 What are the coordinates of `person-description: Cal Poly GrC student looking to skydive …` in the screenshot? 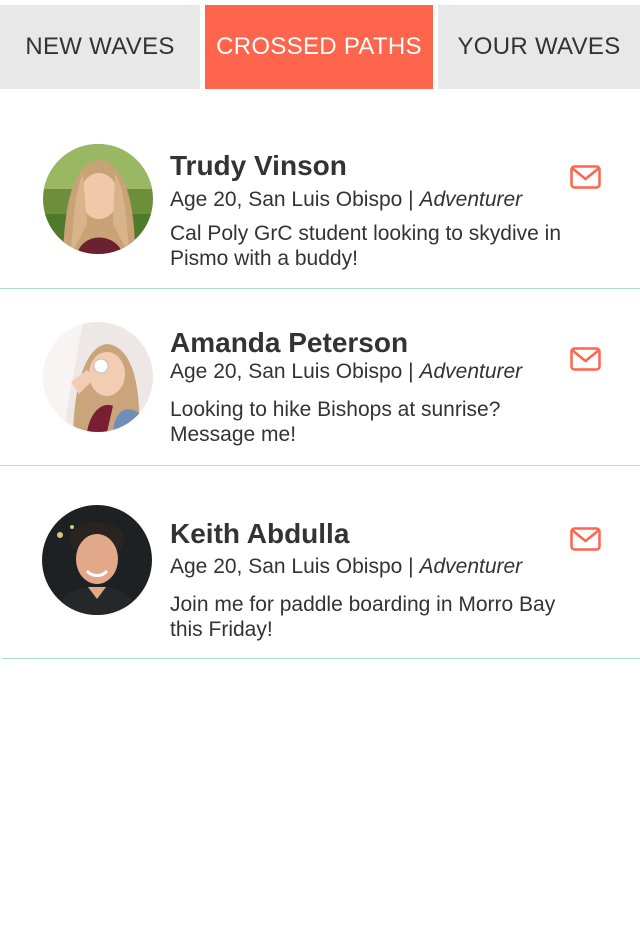 It's located at (366, 246).